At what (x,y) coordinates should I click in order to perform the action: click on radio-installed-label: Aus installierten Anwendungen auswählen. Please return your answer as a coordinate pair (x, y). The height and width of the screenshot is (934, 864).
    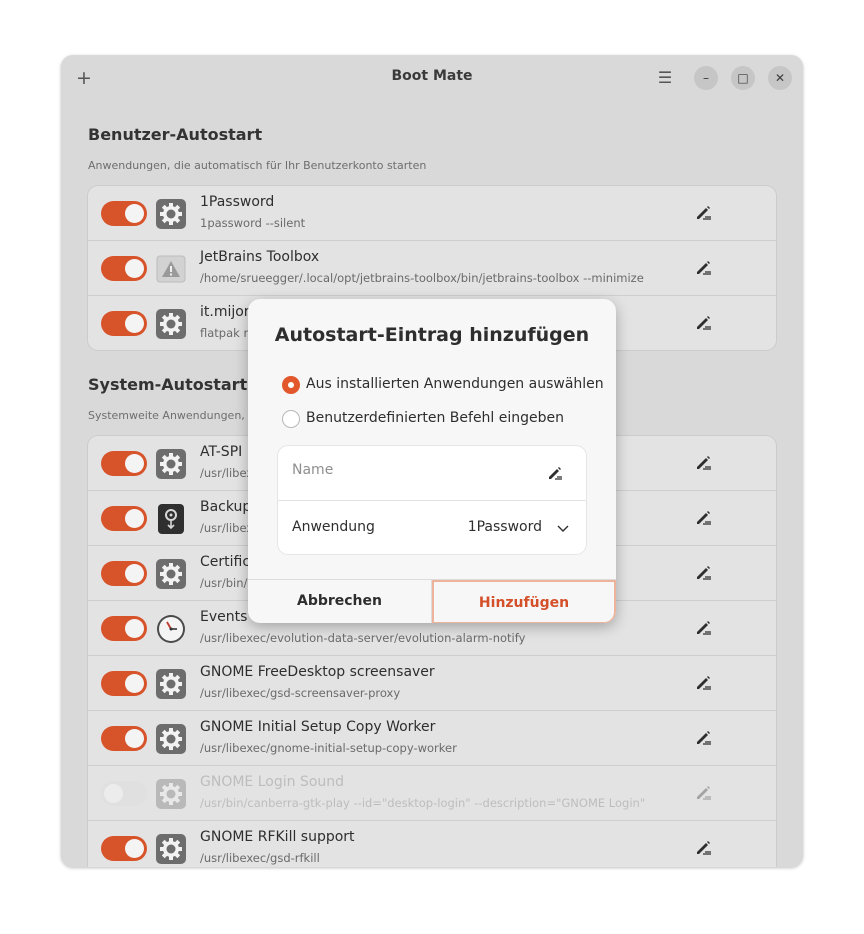
    Looking at the image, I should click on (455, 384).